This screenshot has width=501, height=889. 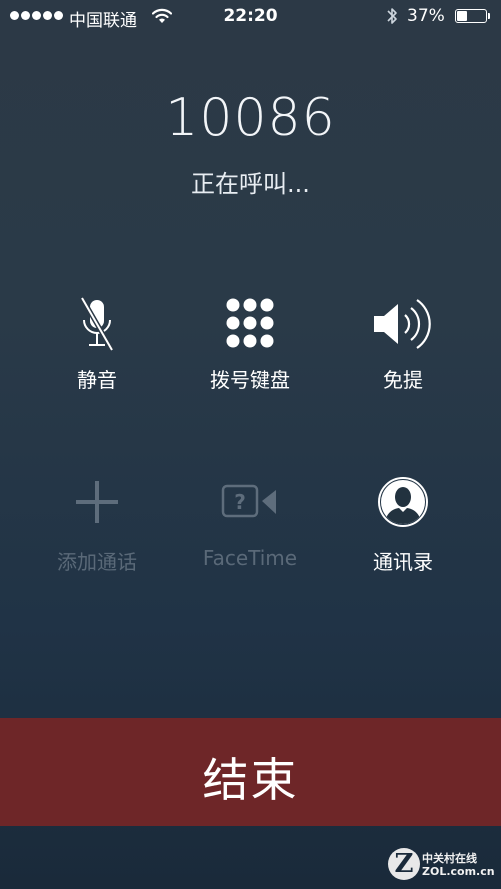 I want to click on battery-percentage: 37%, so click(x=426, y=16).